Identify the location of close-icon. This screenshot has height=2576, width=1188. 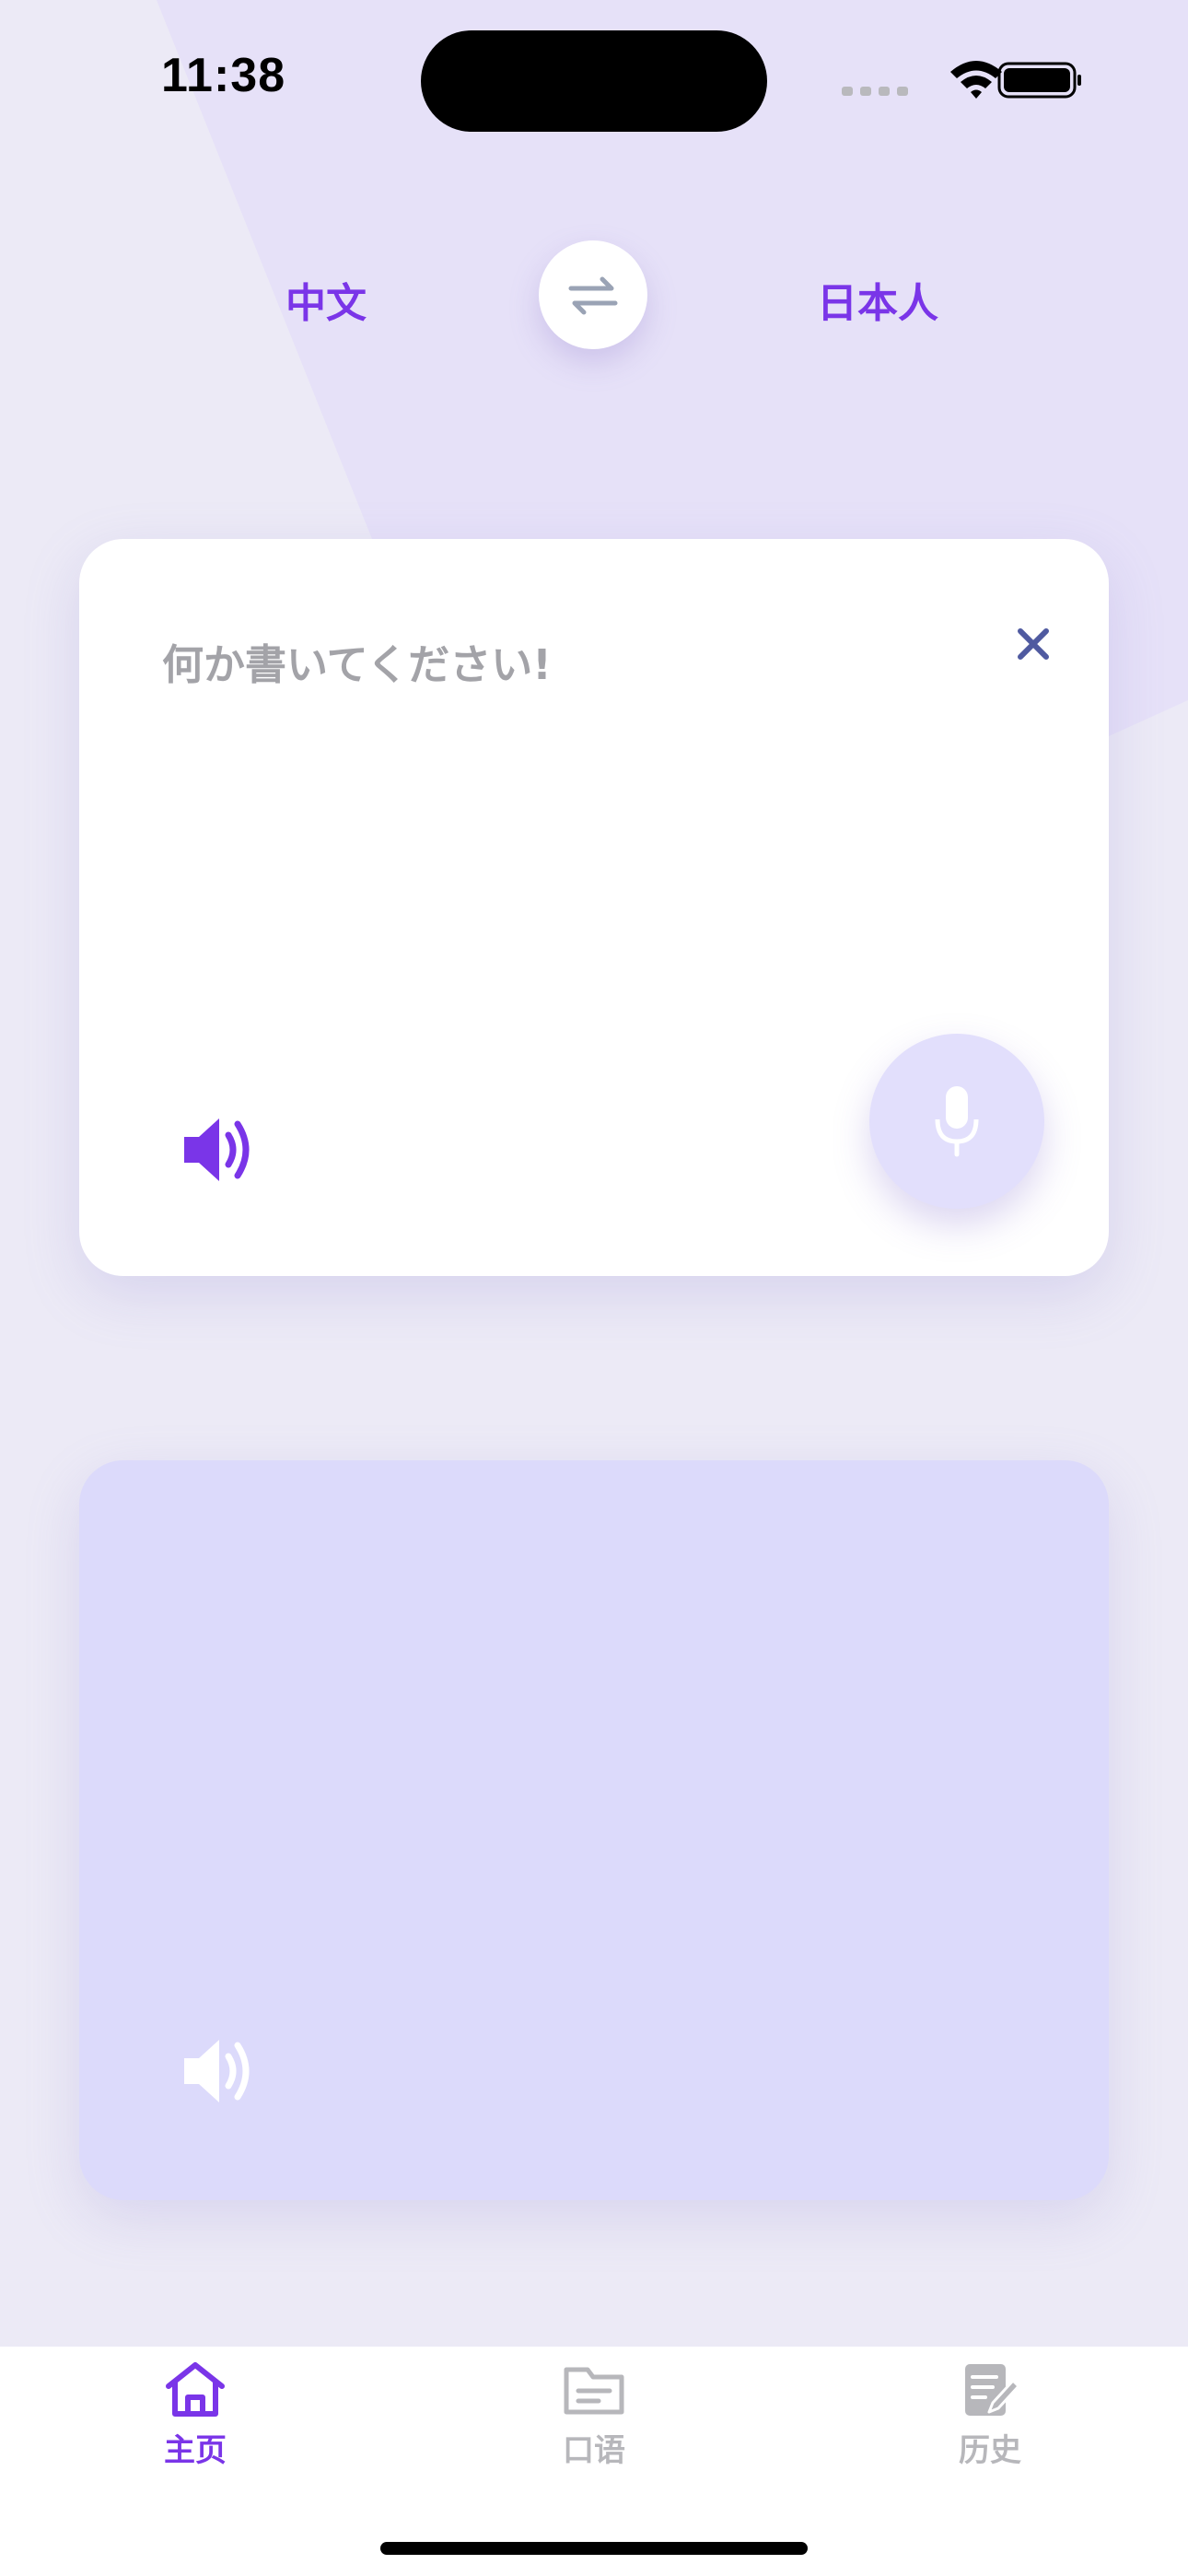
(1033, 644).